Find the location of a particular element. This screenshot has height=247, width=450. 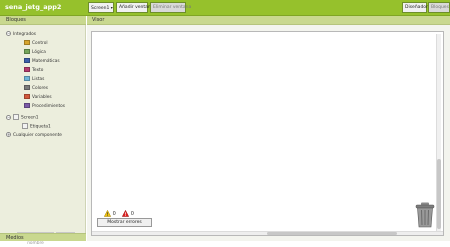

tree-item-colors: Colores is located at coordinates (36, 88).